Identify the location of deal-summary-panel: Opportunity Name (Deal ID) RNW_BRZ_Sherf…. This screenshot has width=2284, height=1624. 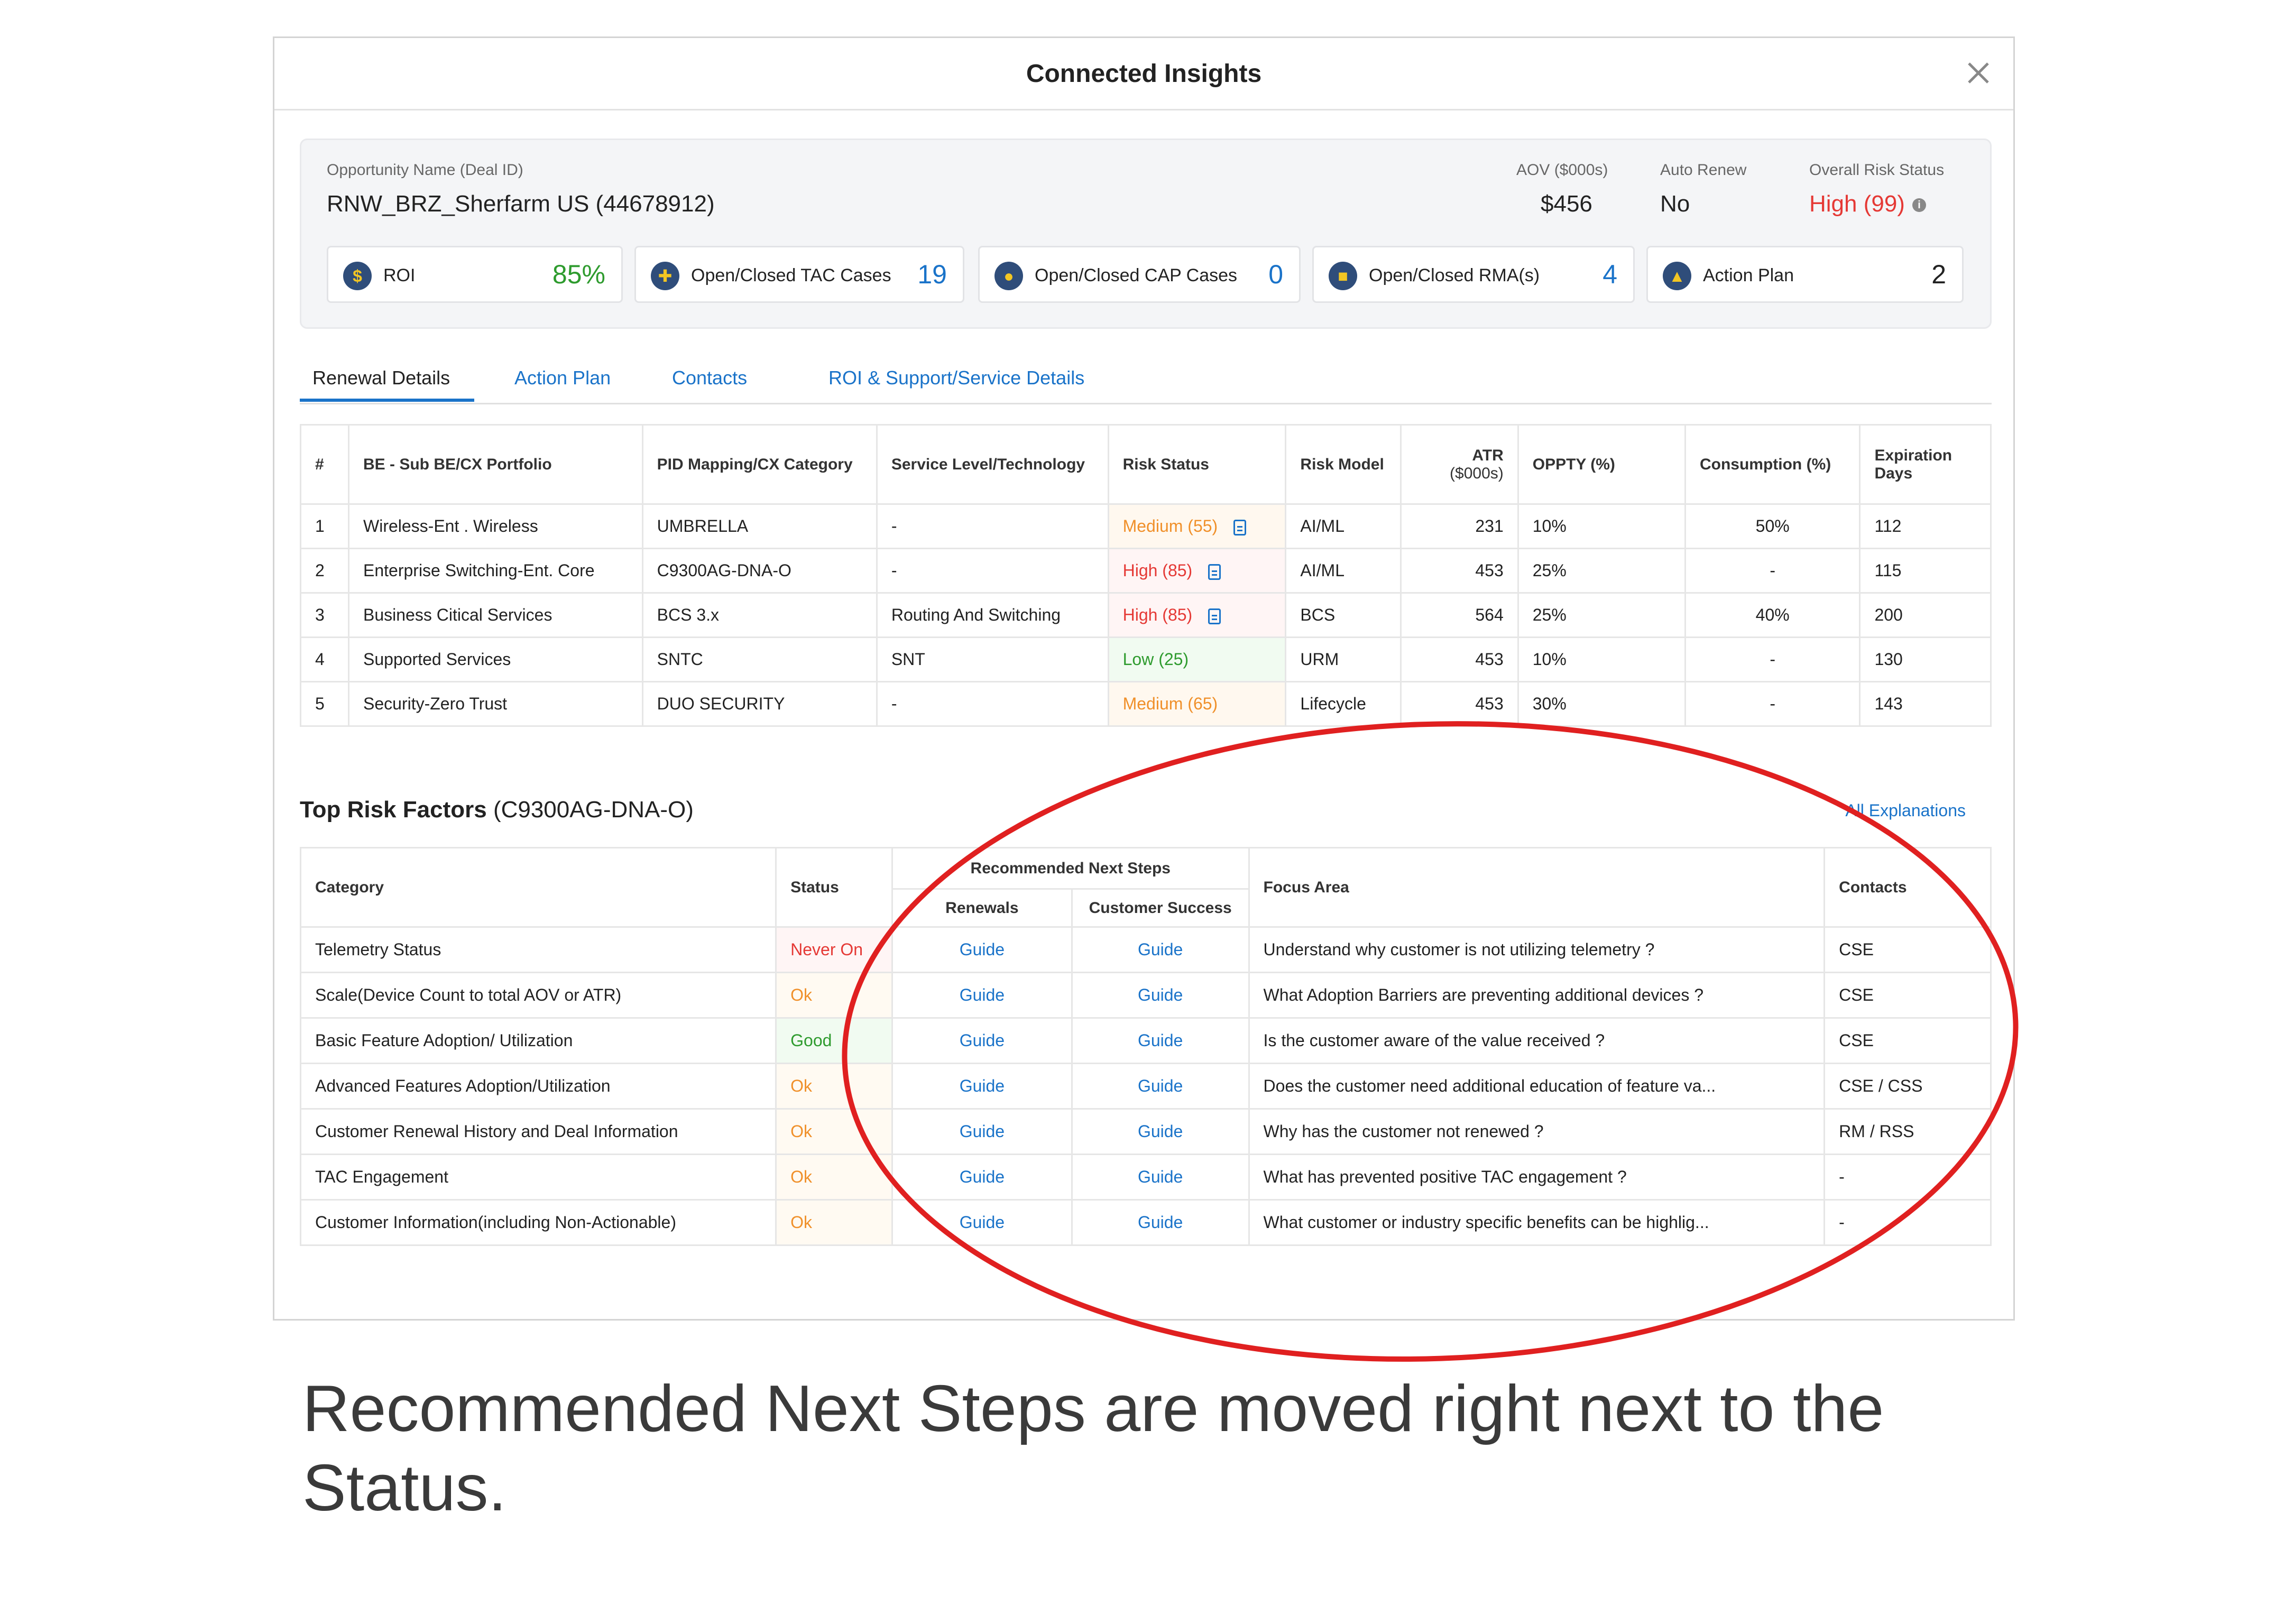
(1146, 234).